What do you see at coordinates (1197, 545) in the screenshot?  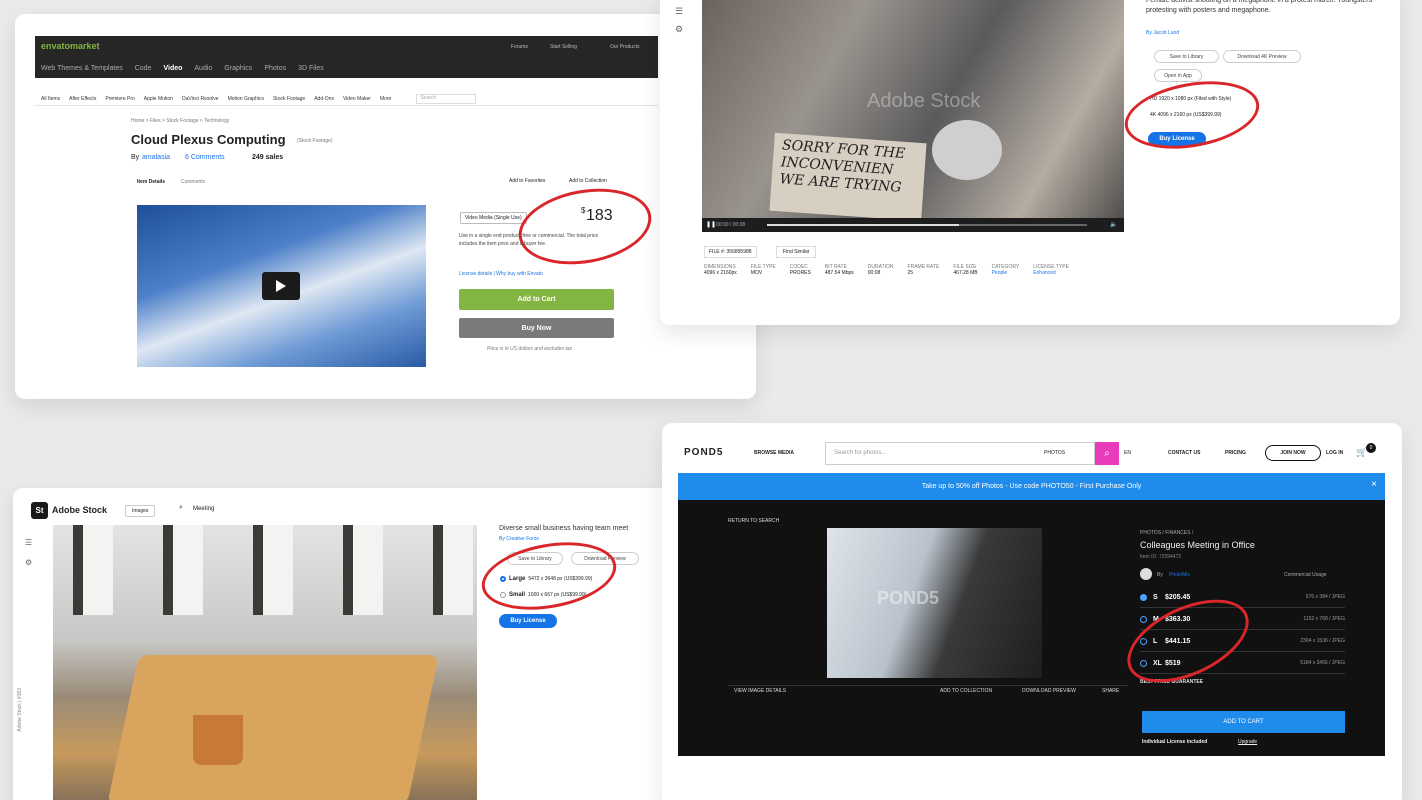 I see `image-title: Colleagues Meeting in Office` at bounding box center [1197, 545].